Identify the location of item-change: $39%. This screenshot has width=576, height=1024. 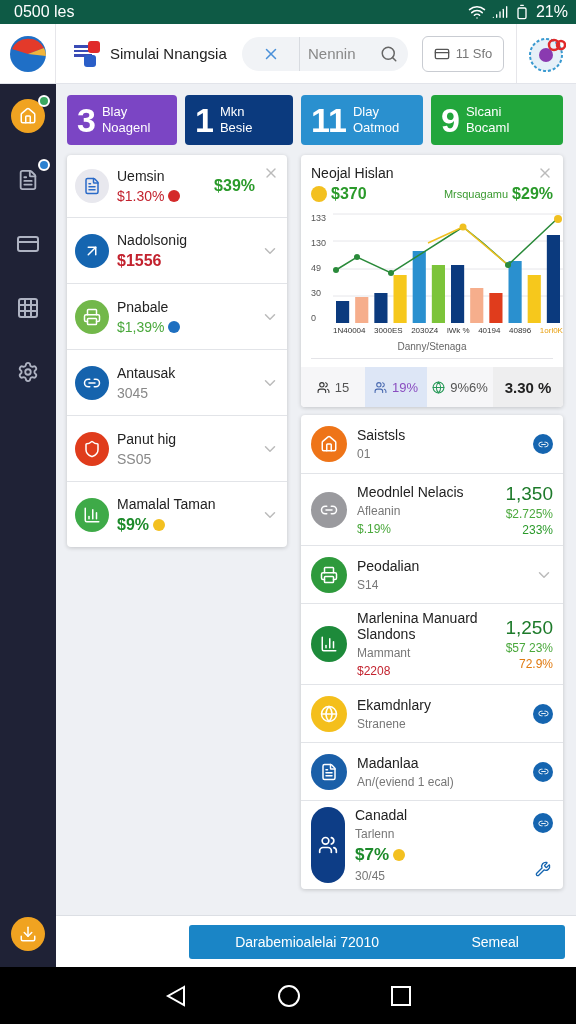
(234, 186).